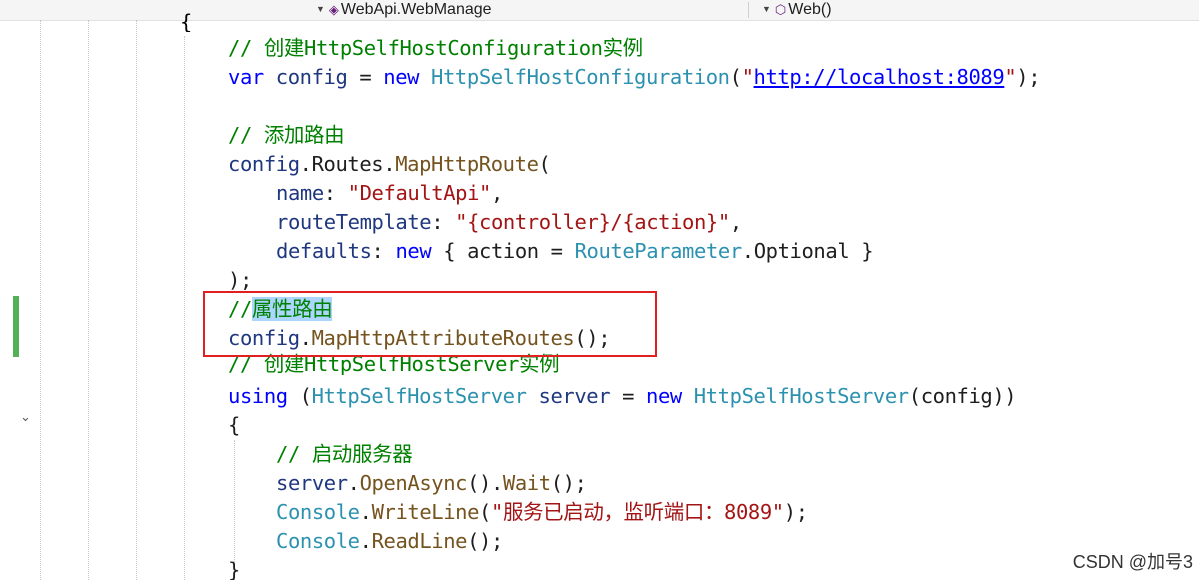 This screenshot has height=580, width=1199. Describe the element at coordinates (300, 193) in the screenshot. I see `parameter: name` at that location.